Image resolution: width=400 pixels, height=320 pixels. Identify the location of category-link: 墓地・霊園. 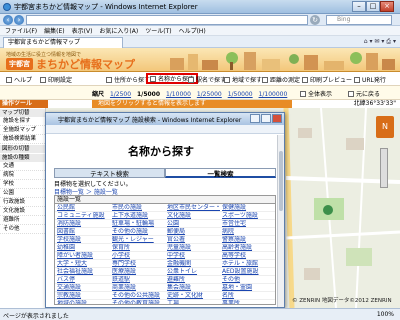
(247, 288).